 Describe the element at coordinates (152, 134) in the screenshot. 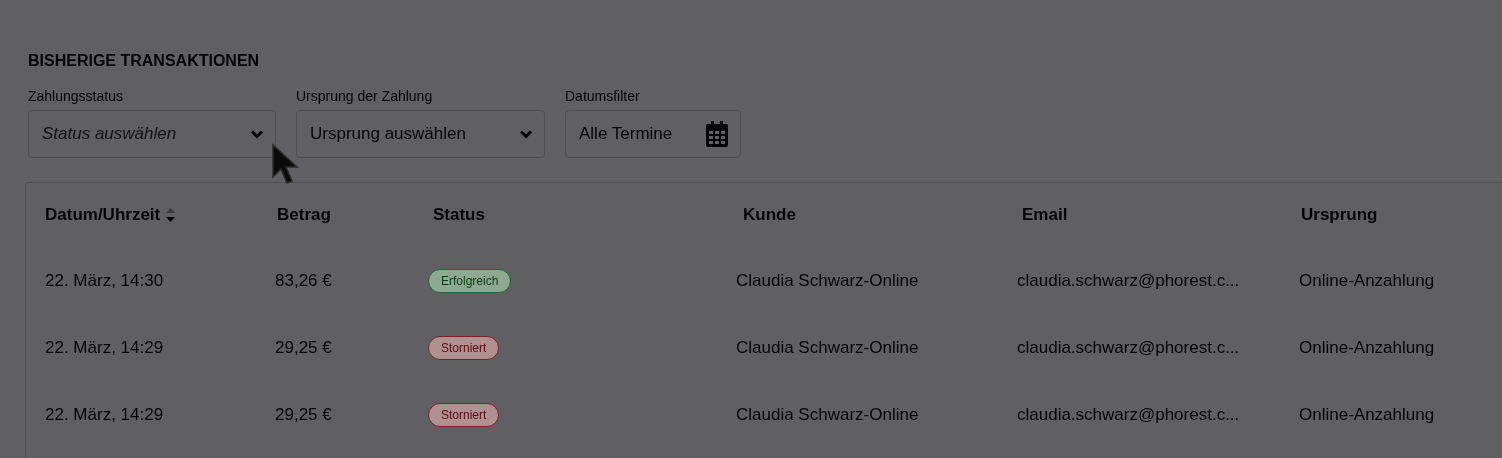

I see `dropdown-field: Status auswählen` at that location.